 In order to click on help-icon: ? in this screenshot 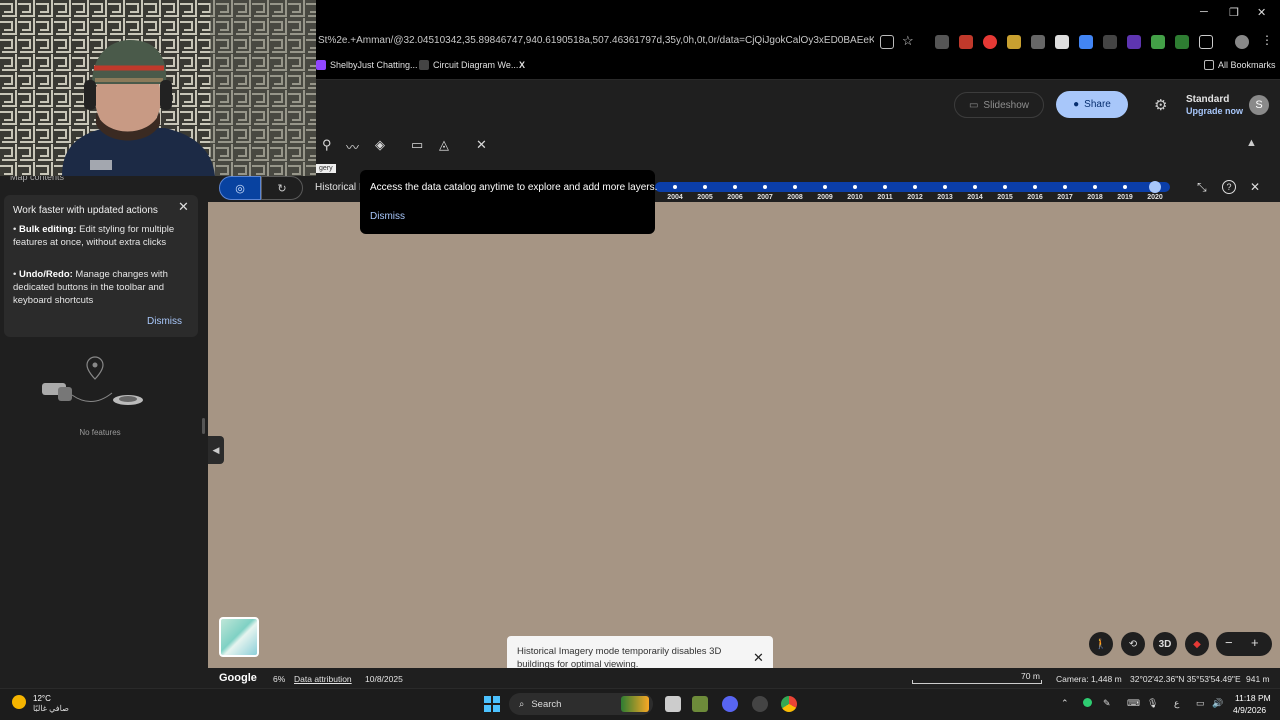, I will do `click(1229, 187)`.